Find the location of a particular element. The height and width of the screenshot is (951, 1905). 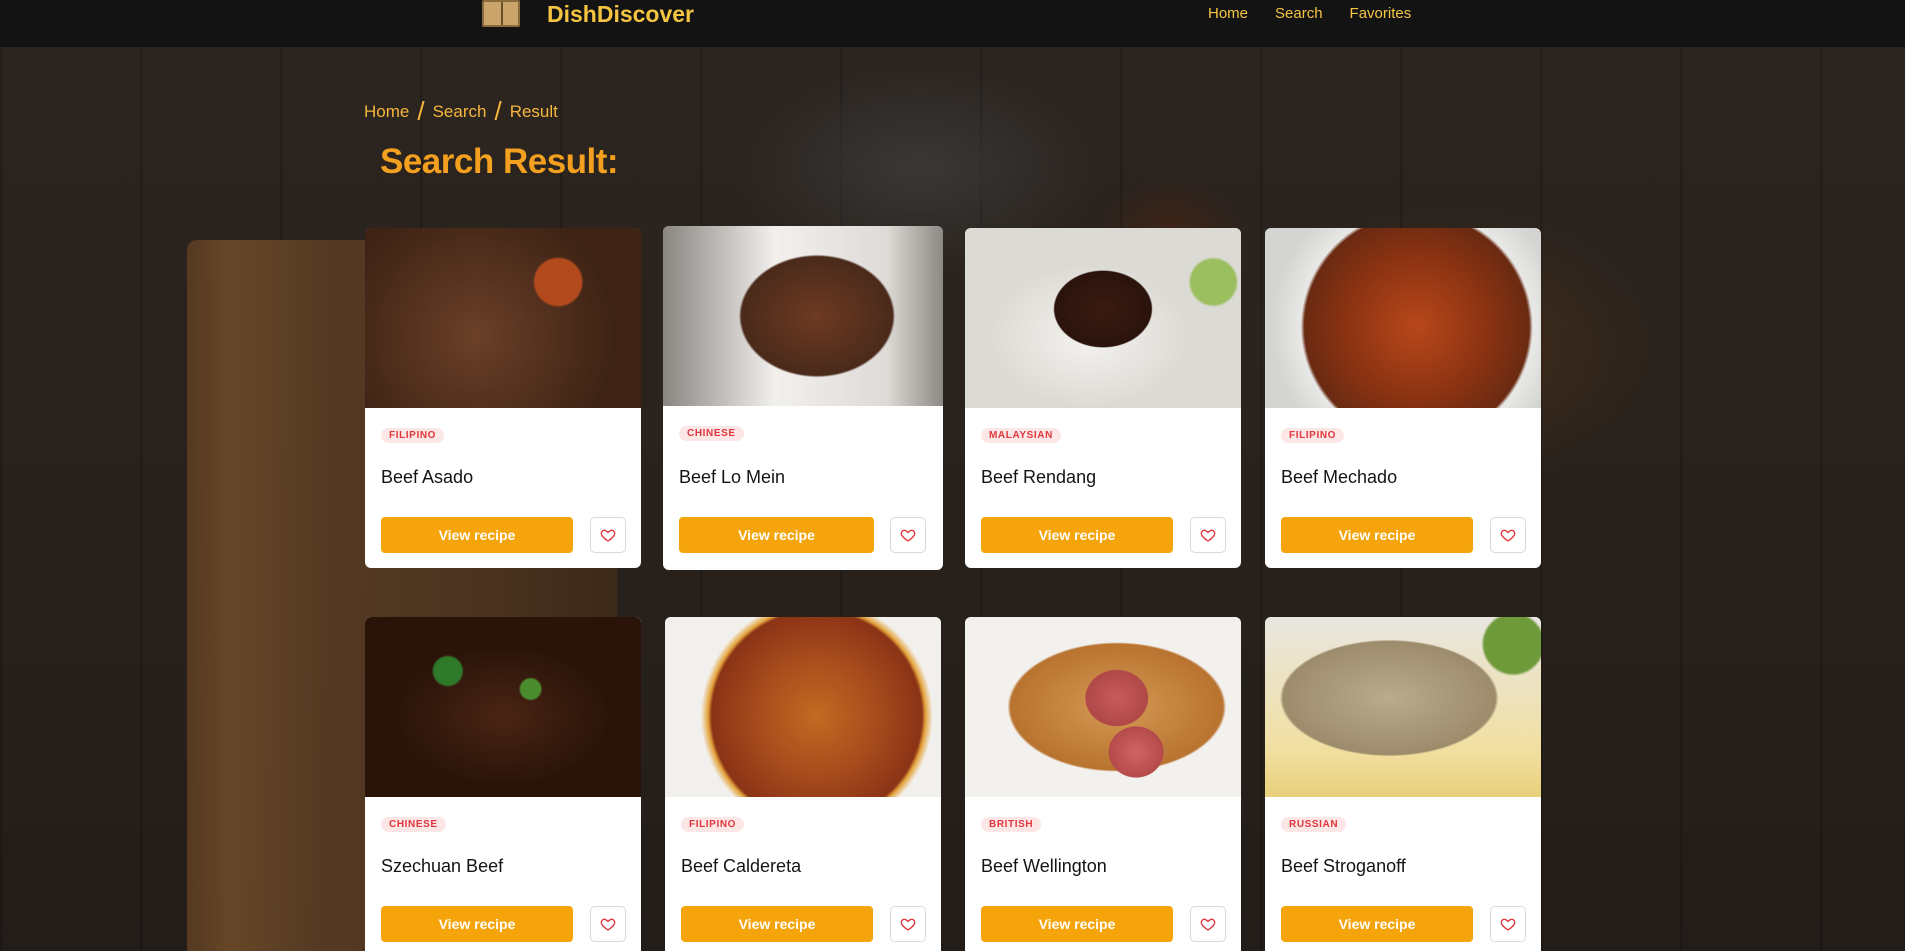

recipe-card: BRITISH Beef Wellington View recipe is located at coordinates (1103, 784).